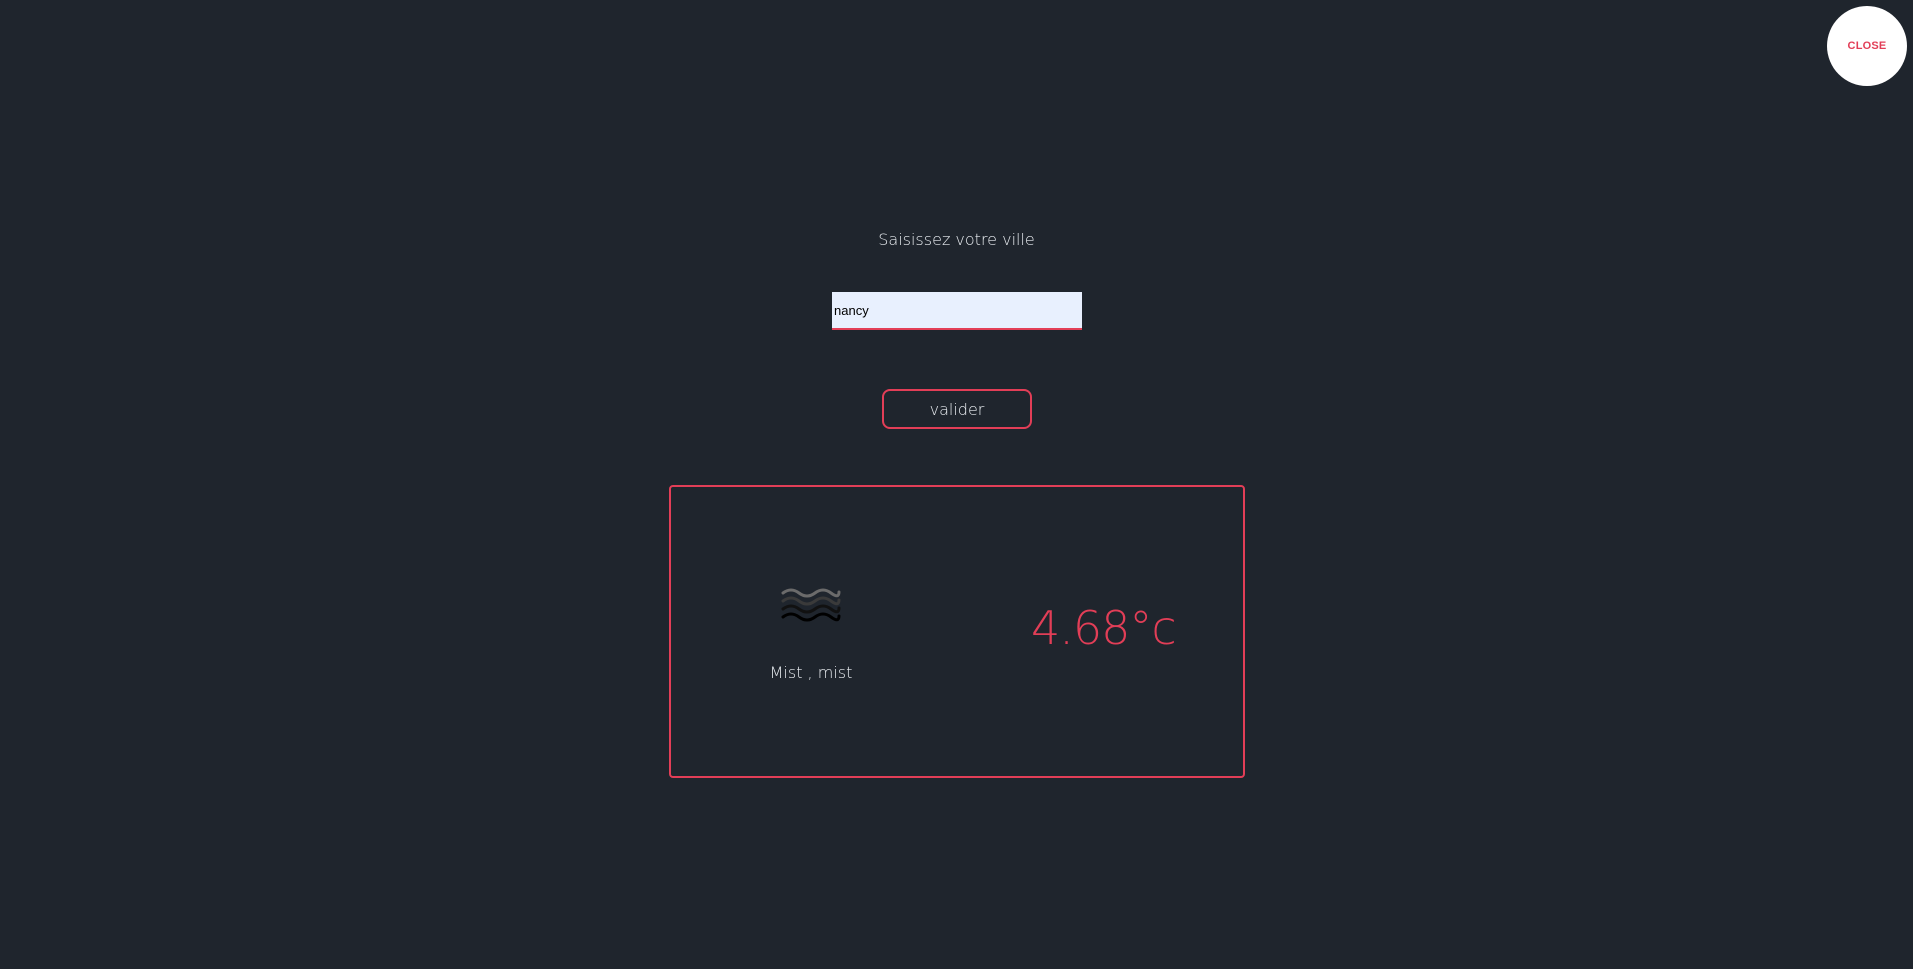 Image resolution: width=1913 pixels, height=969 pixels. Describe the element at coordinates (957, 631) in the screenshot. I see `weather-card: Mist , mist 4.68°c` at that location.